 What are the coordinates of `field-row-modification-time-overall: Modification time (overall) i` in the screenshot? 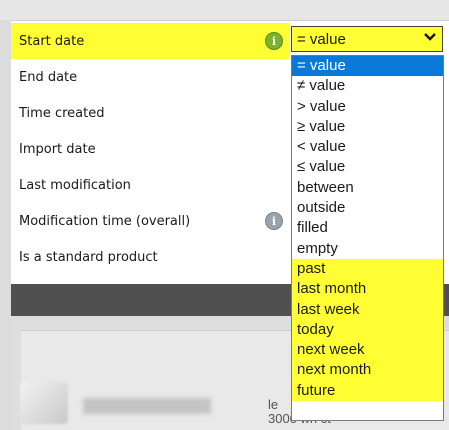 It's located at (150, 221).